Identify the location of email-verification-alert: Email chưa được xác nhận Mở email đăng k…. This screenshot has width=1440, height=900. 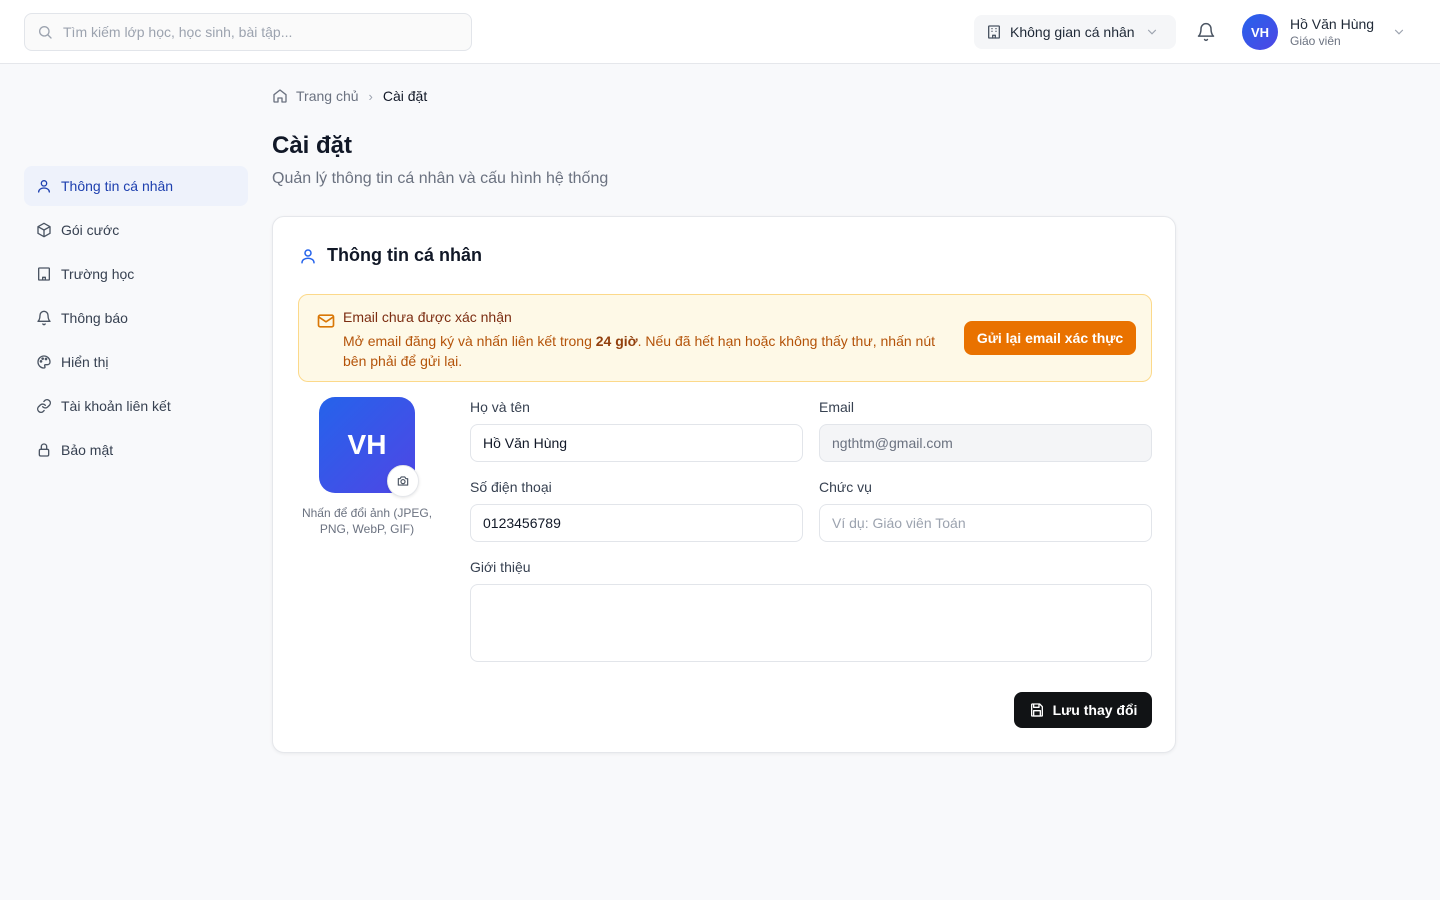
(725, 338).